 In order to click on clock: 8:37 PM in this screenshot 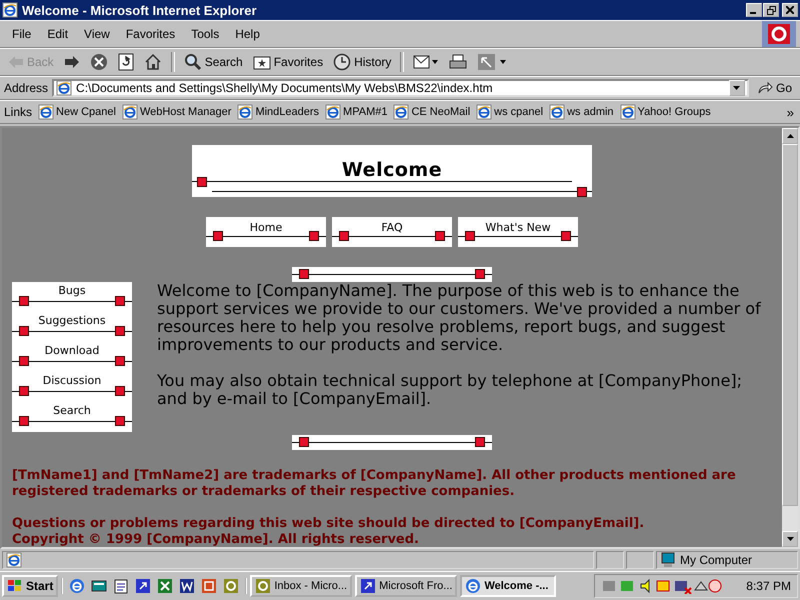, I will do `click(768, 586)`.